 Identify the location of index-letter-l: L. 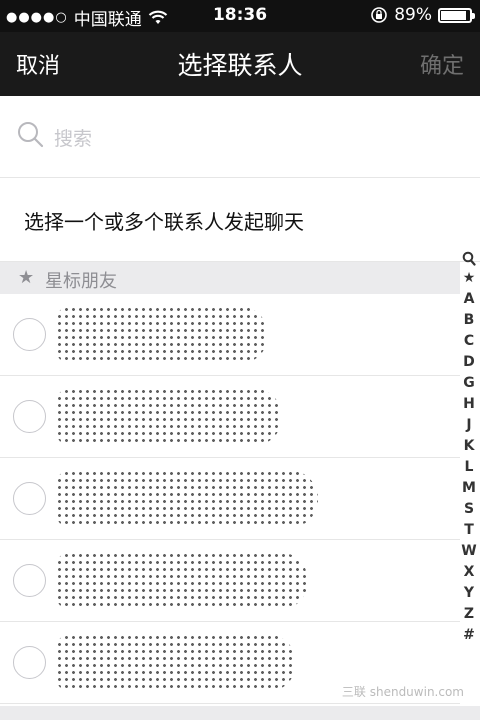
(468, 467).